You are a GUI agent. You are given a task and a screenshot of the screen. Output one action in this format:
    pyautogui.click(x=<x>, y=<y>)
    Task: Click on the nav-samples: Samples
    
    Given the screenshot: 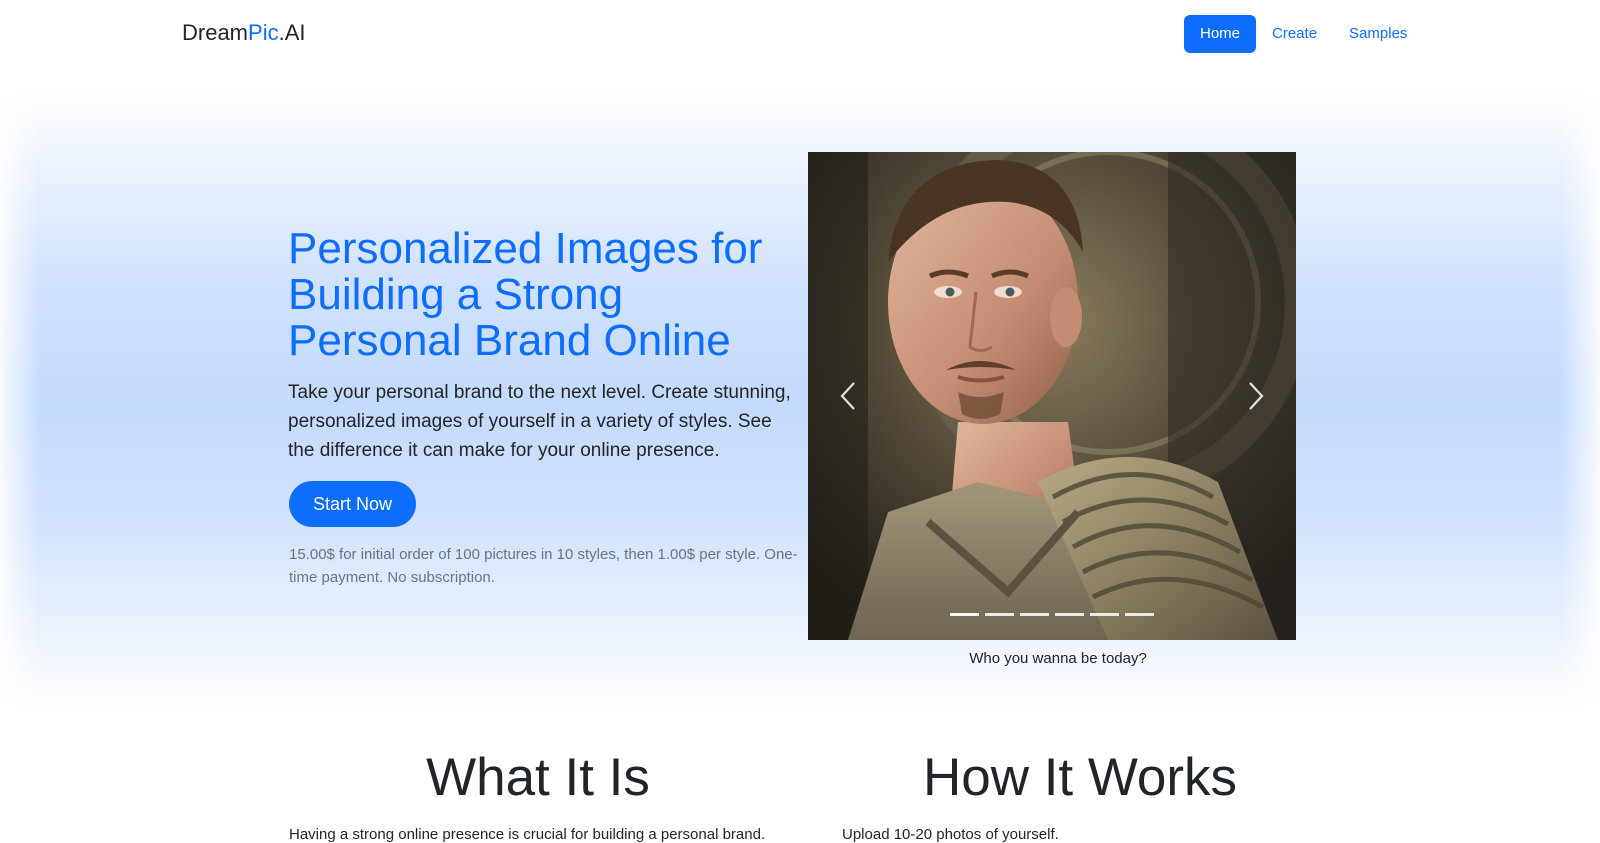 What is the action you would take?
    pyautogui.click(x=1378, y=34)
    